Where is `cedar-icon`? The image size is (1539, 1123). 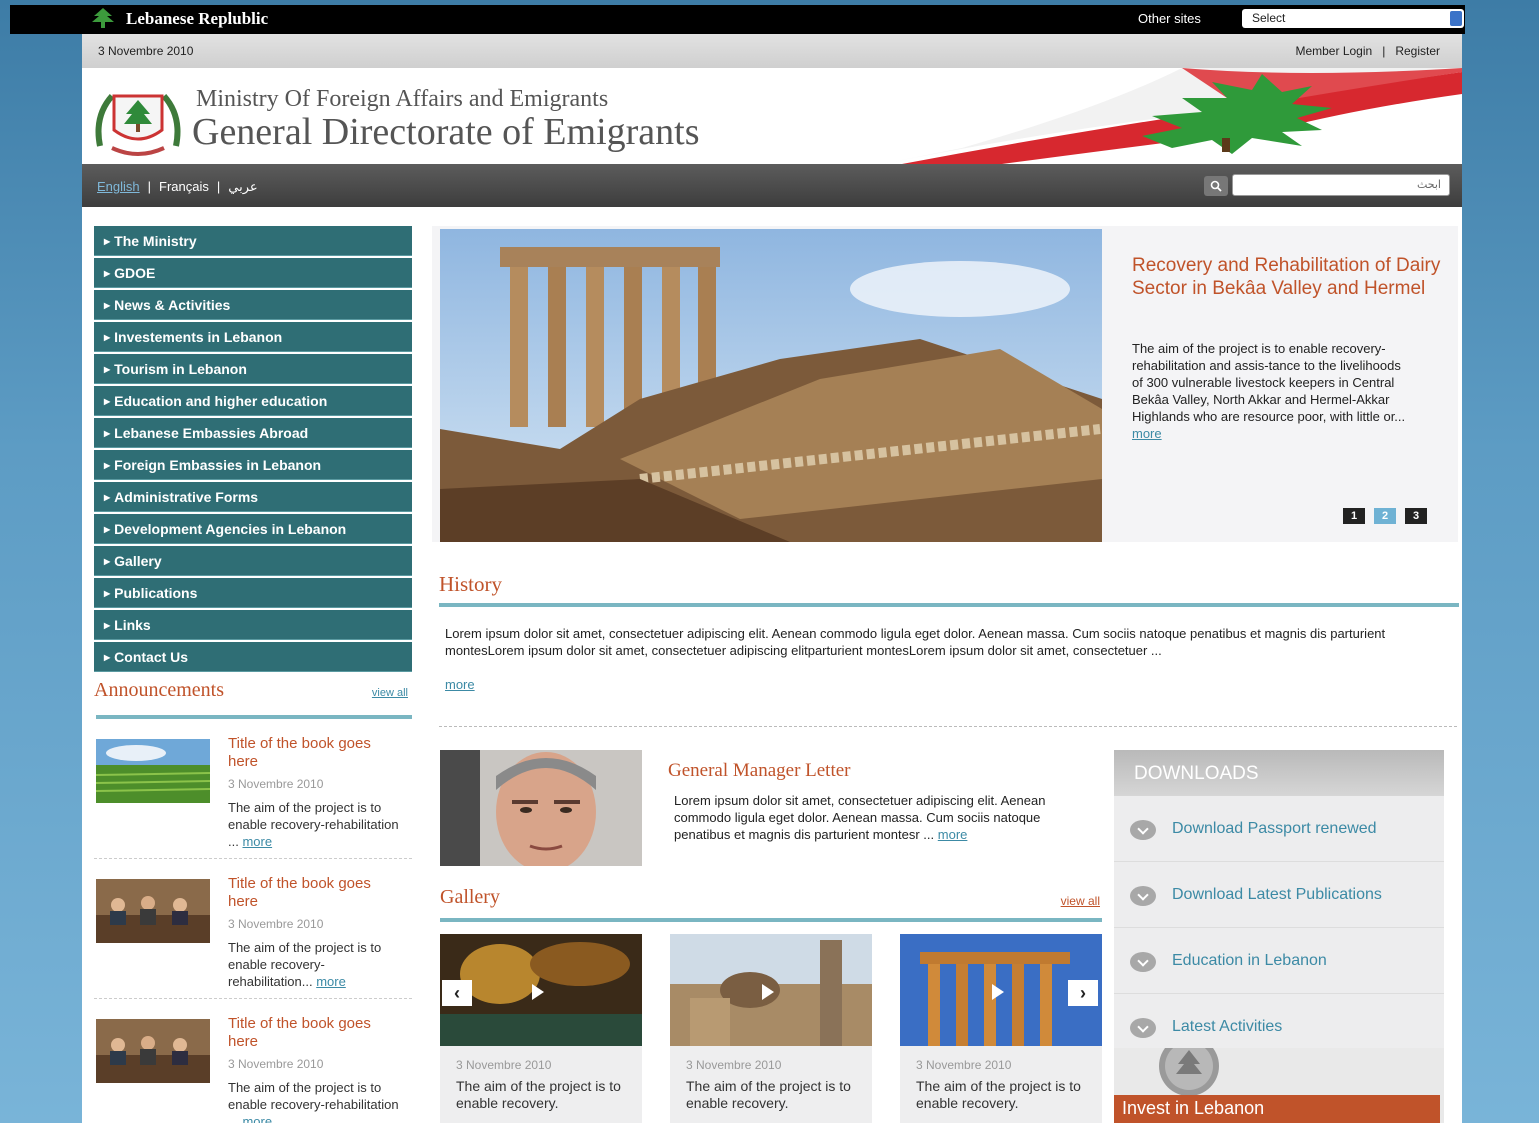 cedar-icon is located at coordinates (103, 18).